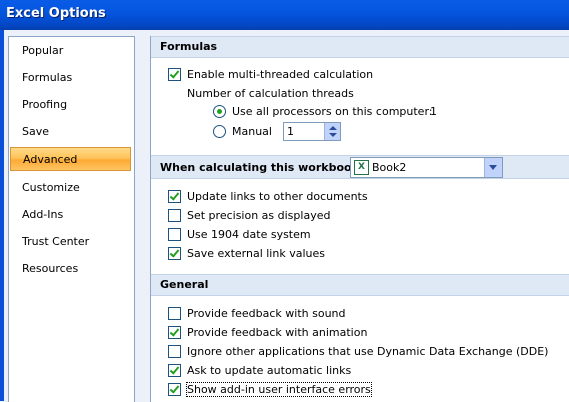 Image resolution: width=569 pixels, height=402 pixels. Describe the element at coordinates (56, 13) in the screenshot. I see `window-title: Excel Options` at that location.